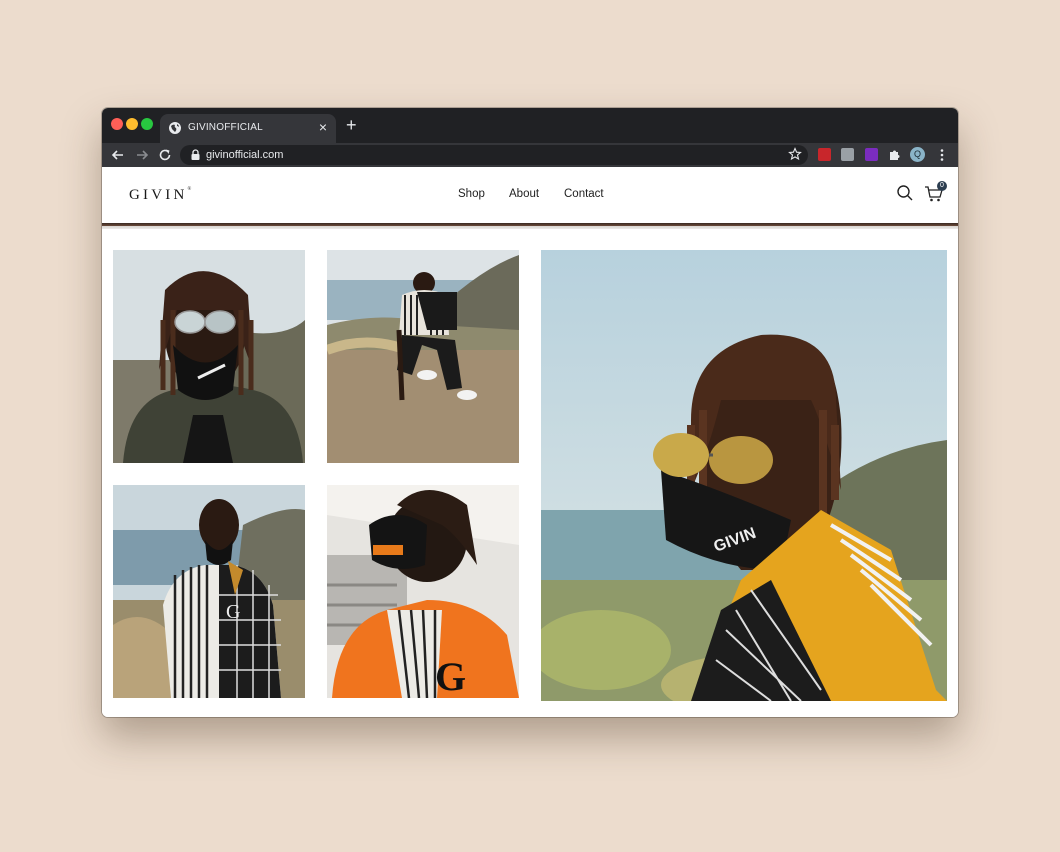 This screenshot has height=852, width=1060. Describe the element at coordinates (118, 155) in the screenshot. I see `back-icon` at that location.